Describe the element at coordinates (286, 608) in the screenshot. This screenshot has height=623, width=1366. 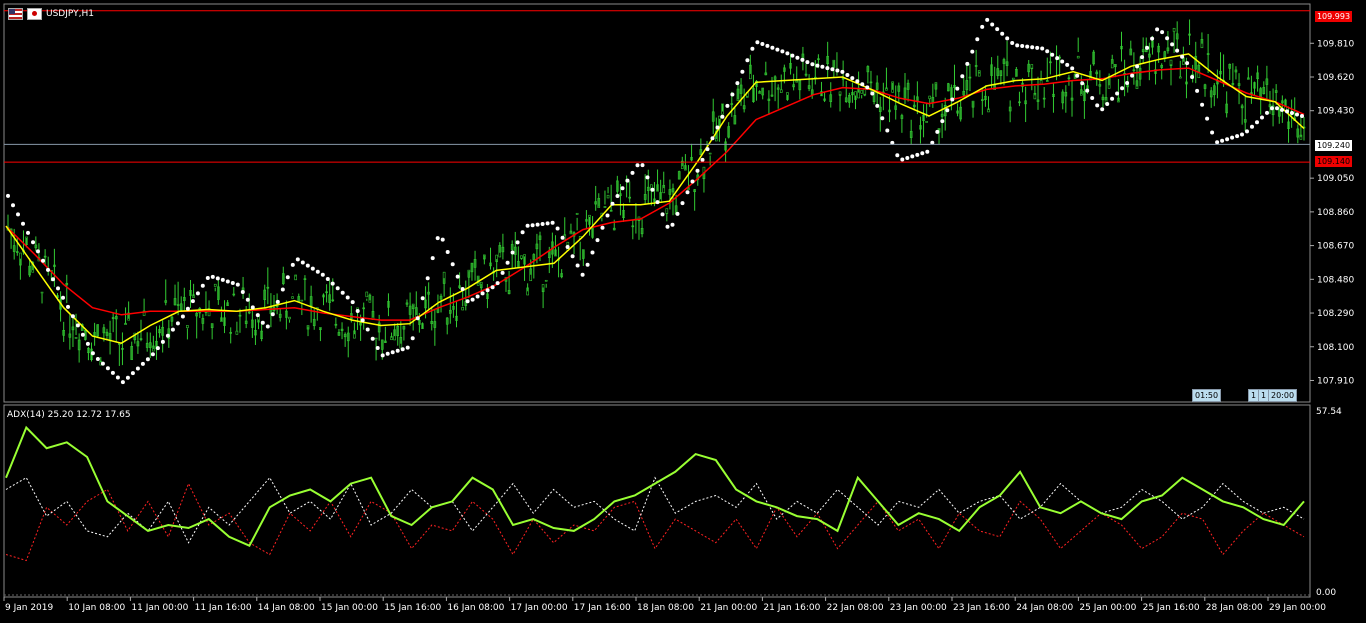
I see `time-axis-label: 14 Jan 08:00` at that location.